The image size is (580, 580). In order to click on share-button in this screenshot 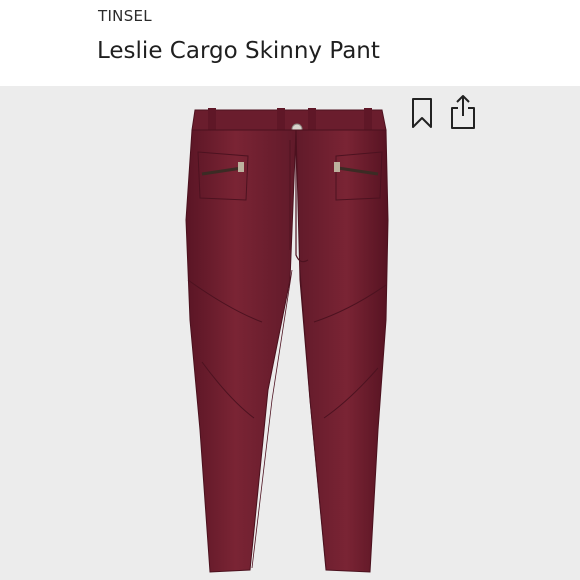, I will do `click(463, 110)`.